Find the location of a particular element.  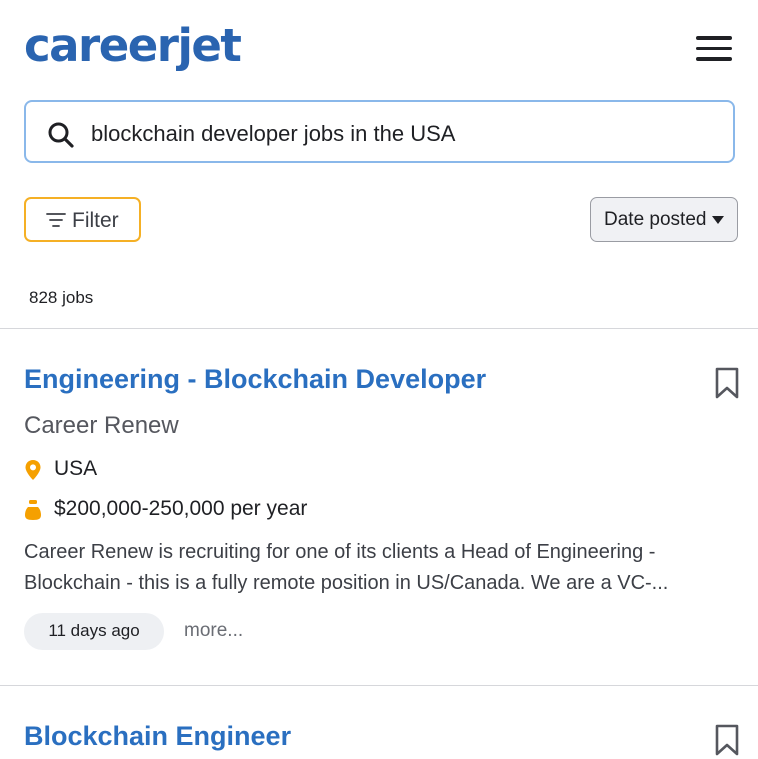

hamburger-menu-icon is located at coordinates (714, 50).